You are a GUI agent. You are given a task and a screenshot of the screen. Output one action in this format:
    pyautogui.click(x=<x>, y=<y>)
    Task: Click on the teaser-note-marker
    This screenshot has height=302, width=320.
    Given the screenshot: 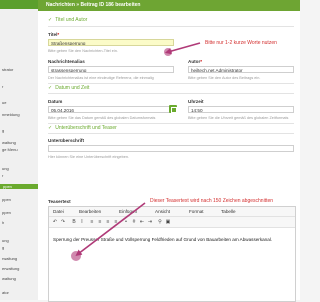 What is the action you would take?
    pyautogui.click(x=76, y=256)
    